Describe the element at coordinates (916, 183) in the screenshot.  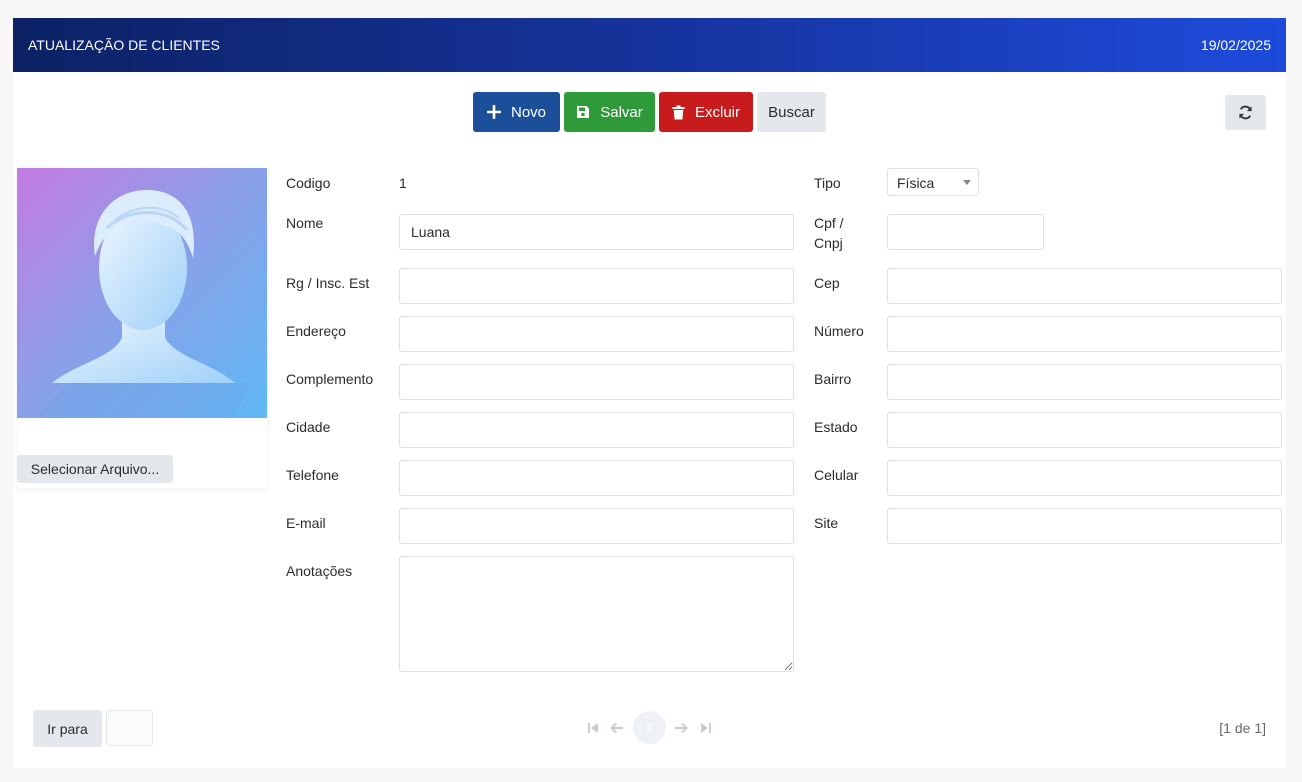
I see `tipo-selected-value: Física` at that location.